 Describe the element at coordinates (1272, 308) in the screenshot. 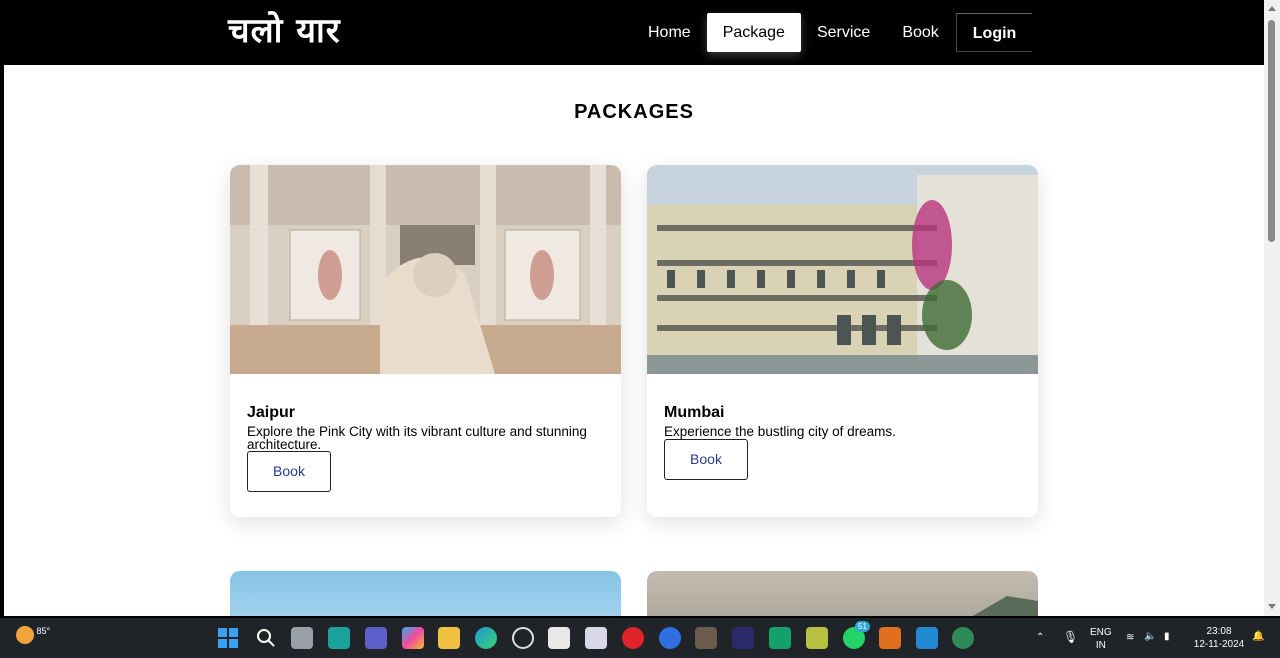

I see `scrollbar` at that location.